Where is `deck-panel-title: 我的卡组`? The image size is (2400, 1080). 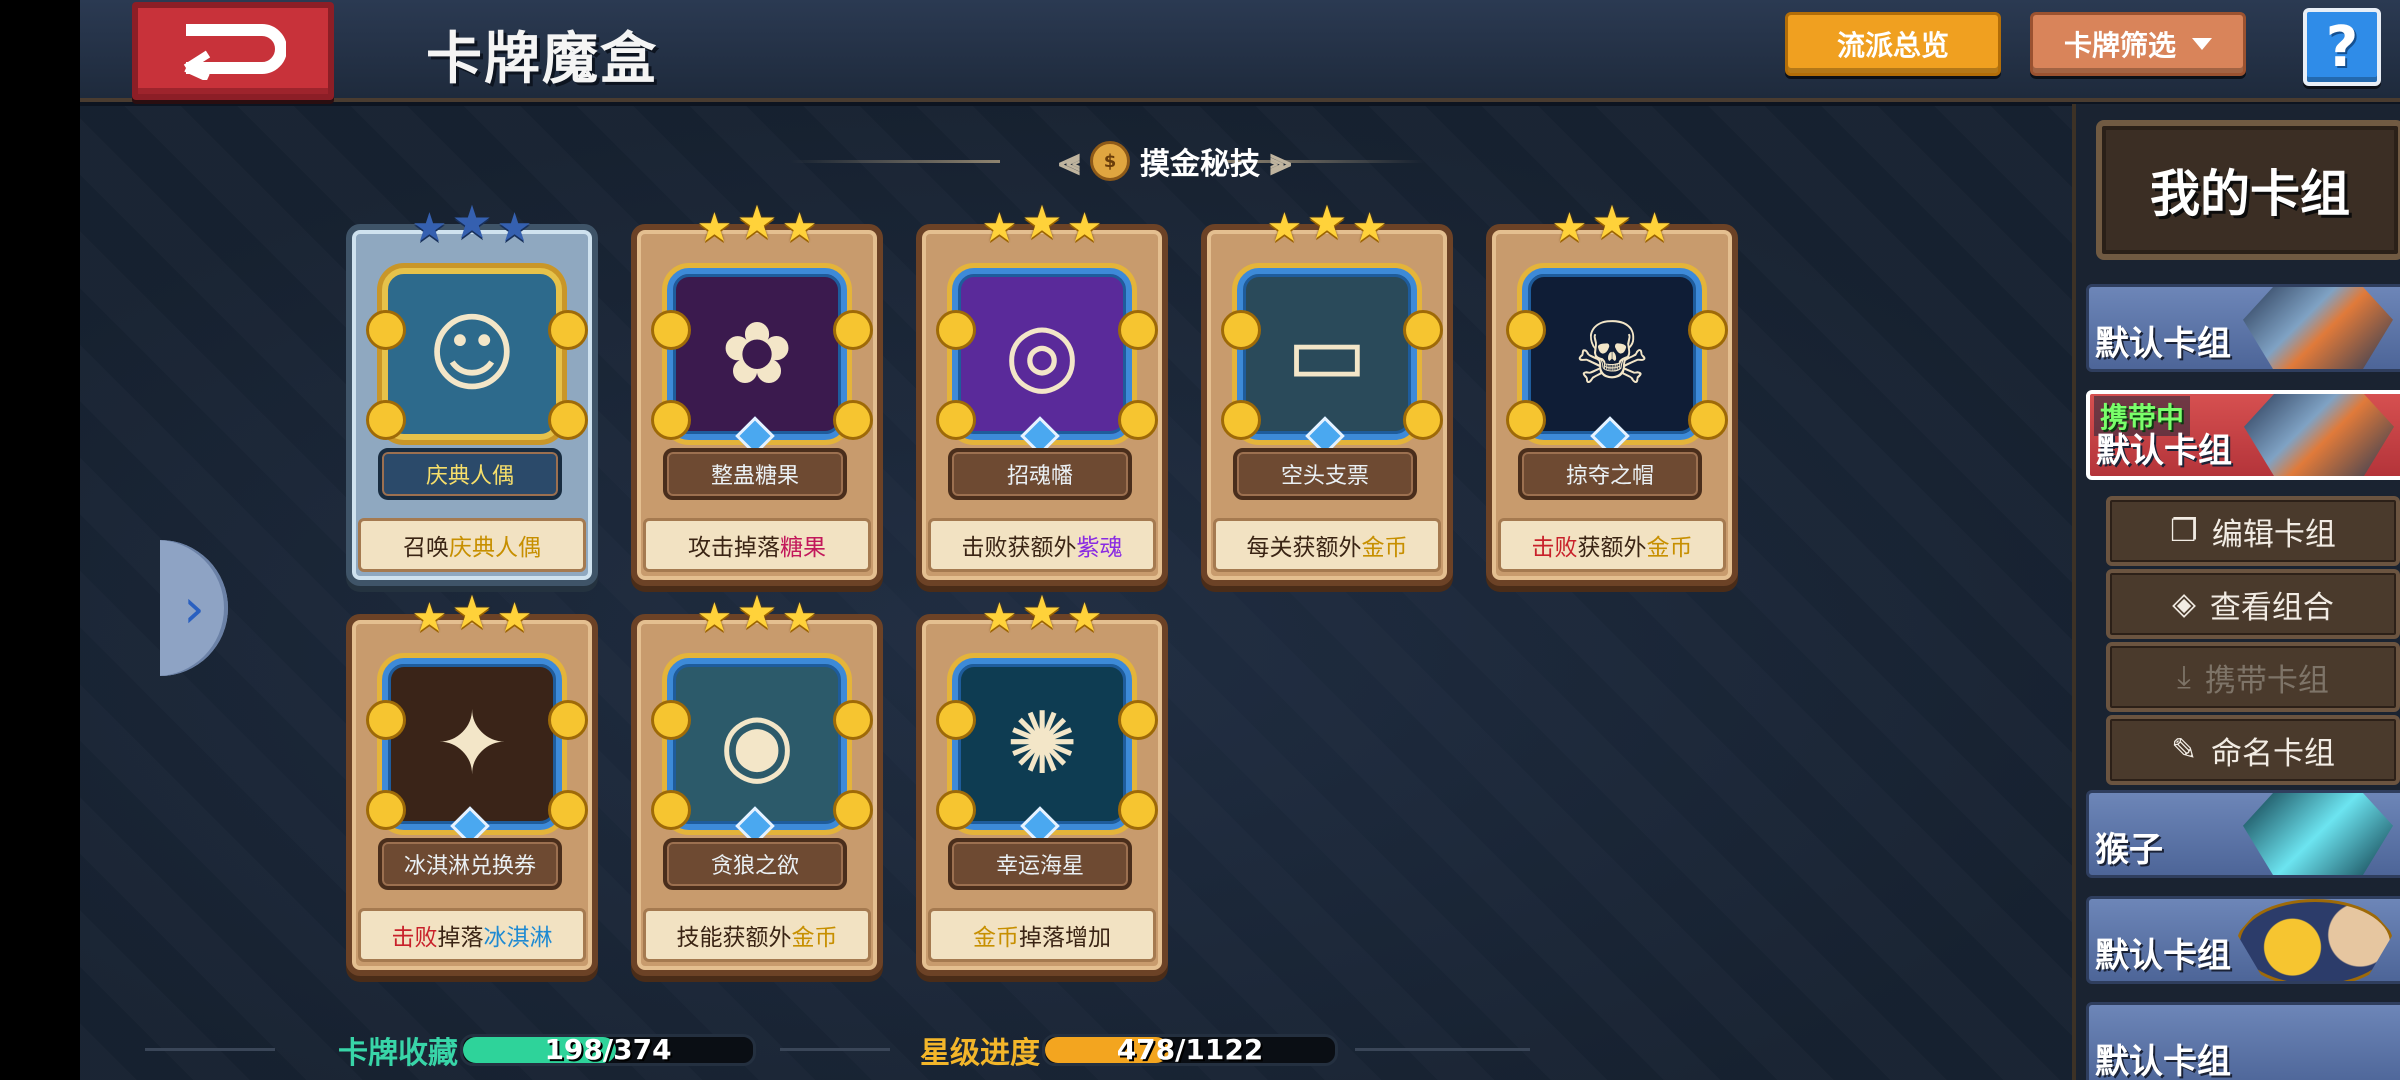
deck-panel-title: 我的卡组 is located at coordinates (2248, 190).